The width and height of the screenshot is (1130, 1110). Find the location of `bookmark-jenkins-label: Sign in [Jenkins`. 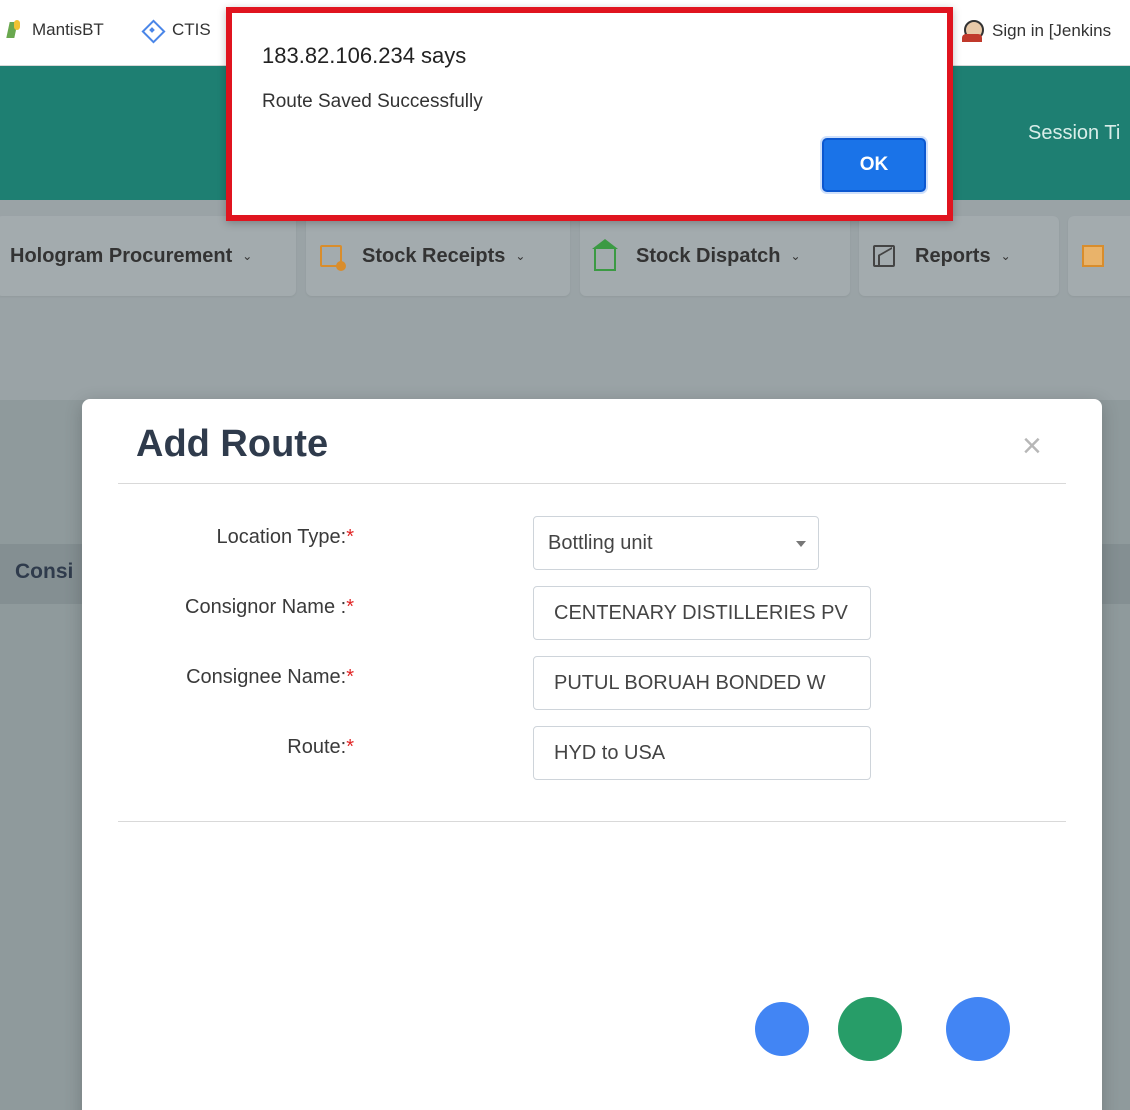

bookmark-jenkins-label: Sign in [Jenkins is located at coordinates (1052, 30).